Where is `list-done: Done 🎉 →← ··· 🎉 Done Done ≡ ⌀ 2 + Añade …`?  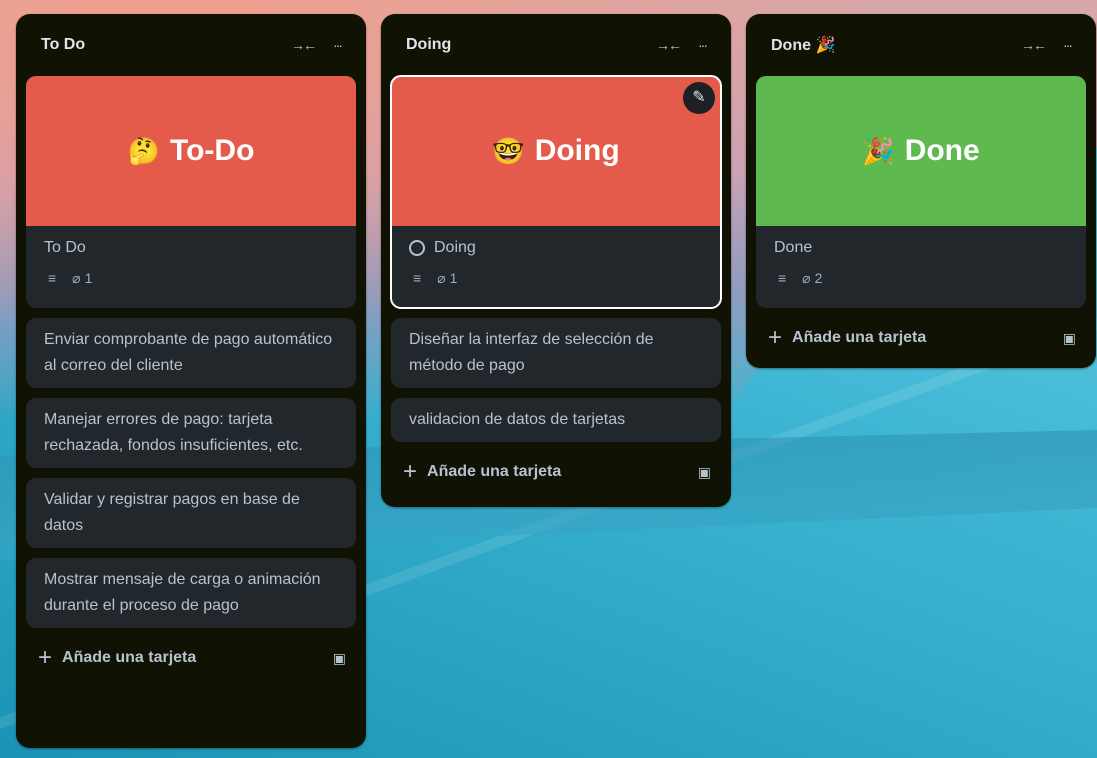
list-done: Done 🎉 →← ··· 🎉 Done Done ≡ ⌀ 2 + Añade … is located at coordinates (921, 191).